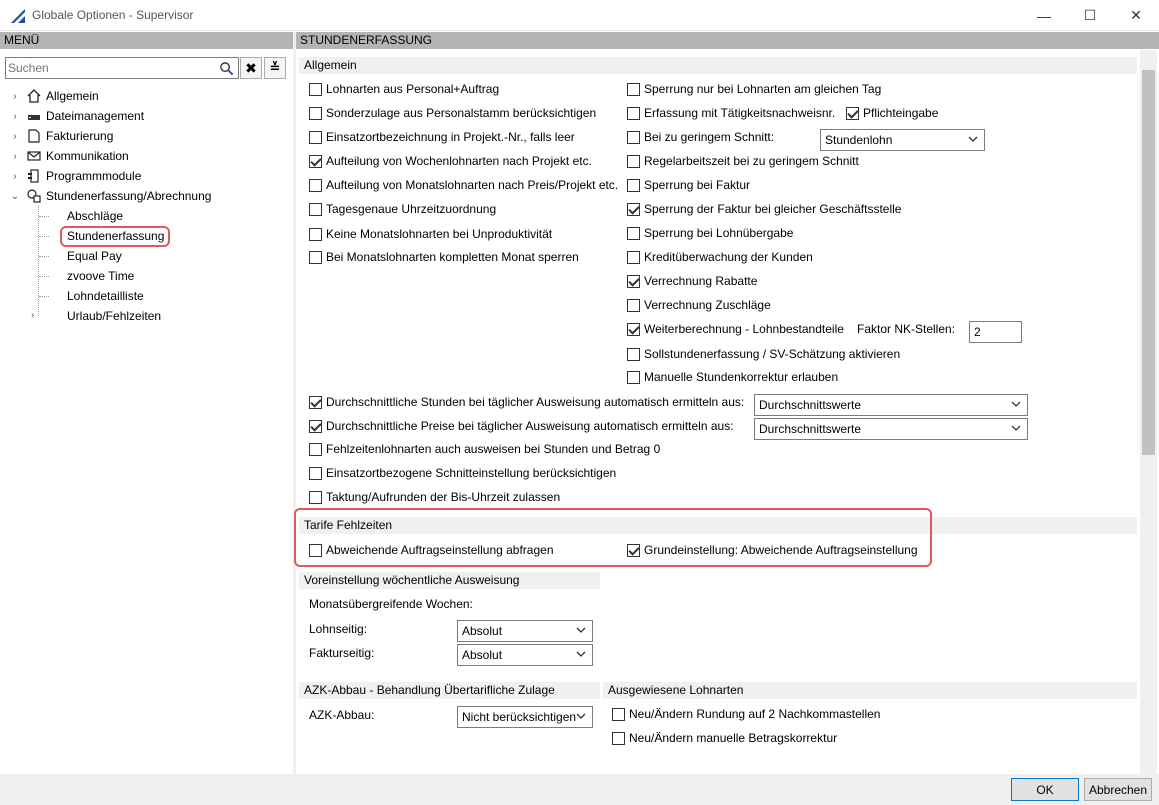 This screenshot has width=1159, height=805. What do you see at coordinates (892, 113) in the screenshot?
I see `checkbox-pflichteingabe: Pflichteingabe` at bounding box center [892, 113].